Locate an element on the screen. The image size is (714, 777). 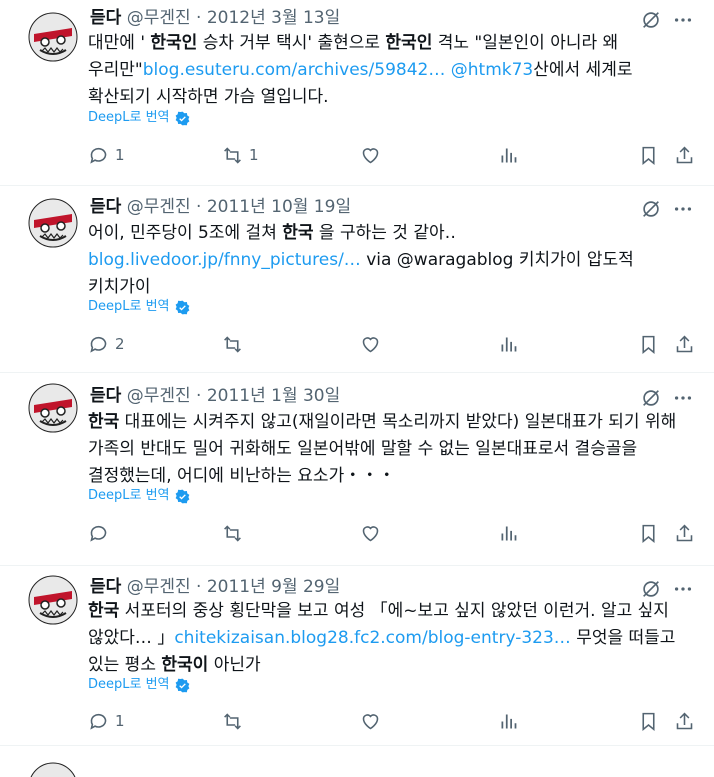
tweet-actions is located at coordinates (393, 533).